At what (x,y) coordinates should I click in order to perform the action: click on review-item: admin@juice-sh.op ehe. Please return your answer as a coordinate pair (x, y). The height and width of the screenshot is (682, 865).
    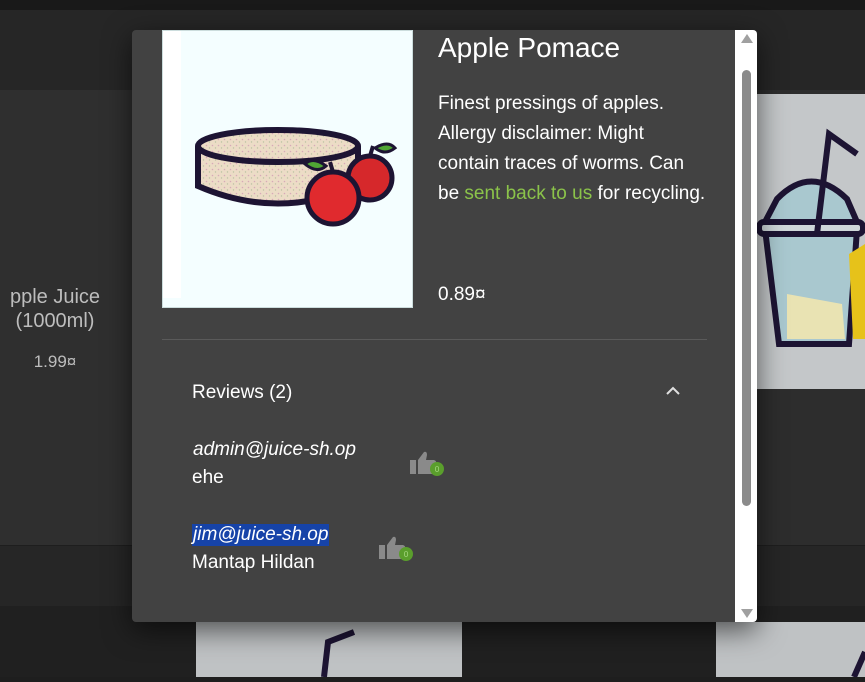
    Looking at the image, I should click on (274, 464).